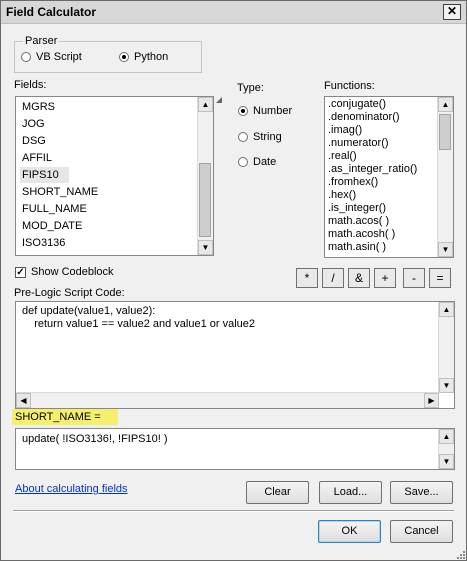  What do you see at coordinates (59, 57) in the screenshot?
I see `parser-vbscript-label: VB Script` at bounding box center [59, 57].